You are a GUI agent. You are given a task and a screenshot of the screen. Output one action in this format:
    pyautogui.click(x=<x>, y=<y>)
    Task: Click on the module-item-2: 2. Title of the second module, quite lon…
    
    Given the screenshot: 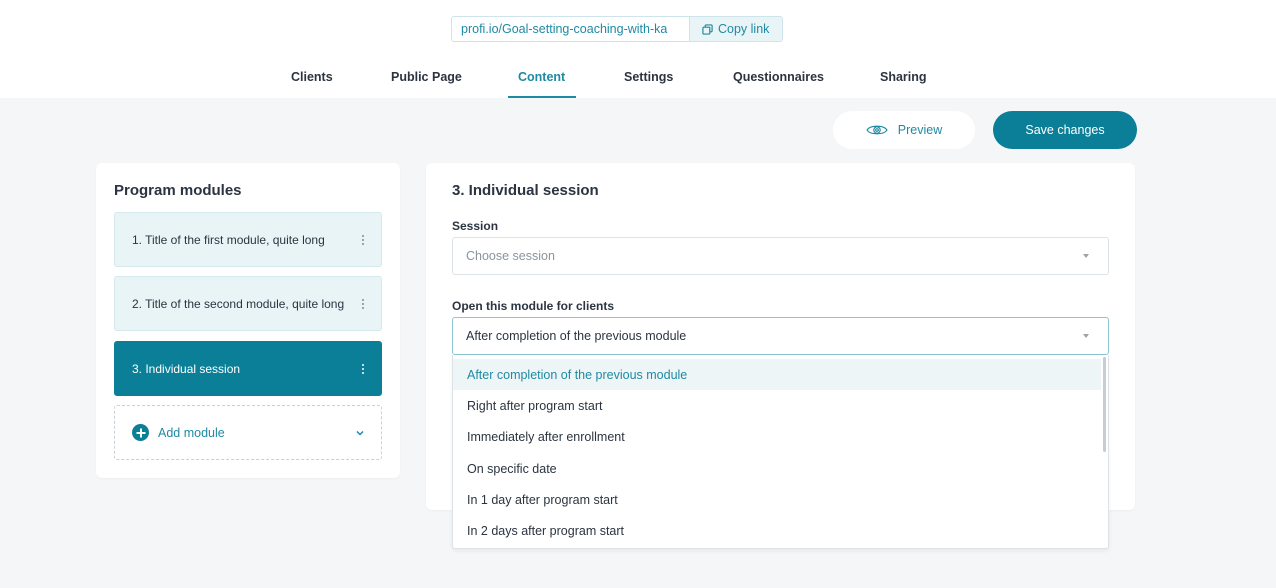 What is the action you would take?
    pyautogui.click(x=248, y=303)
    